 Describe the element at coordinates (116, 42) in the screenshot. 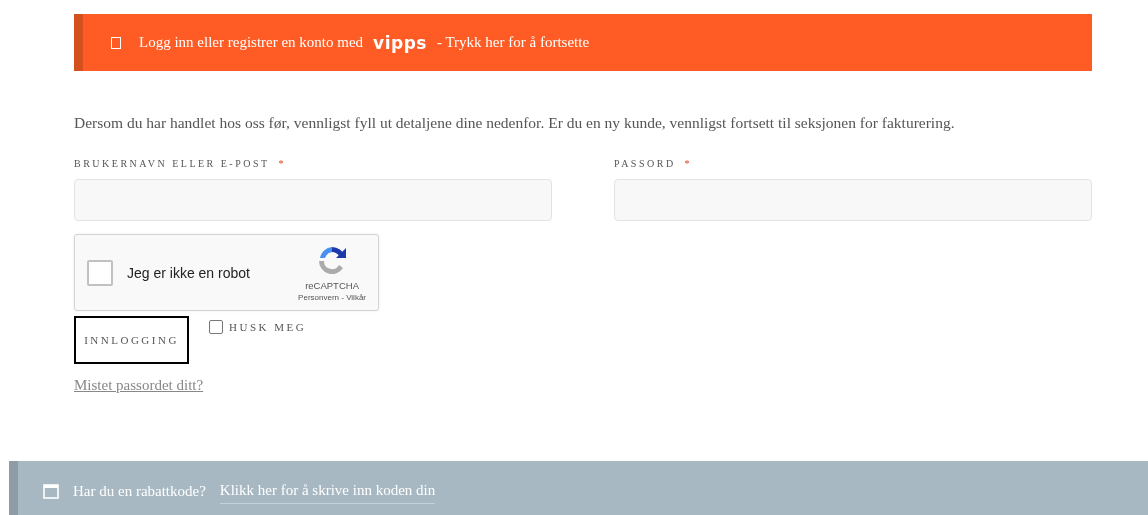

I see `missing-glyph-icon` at that location.